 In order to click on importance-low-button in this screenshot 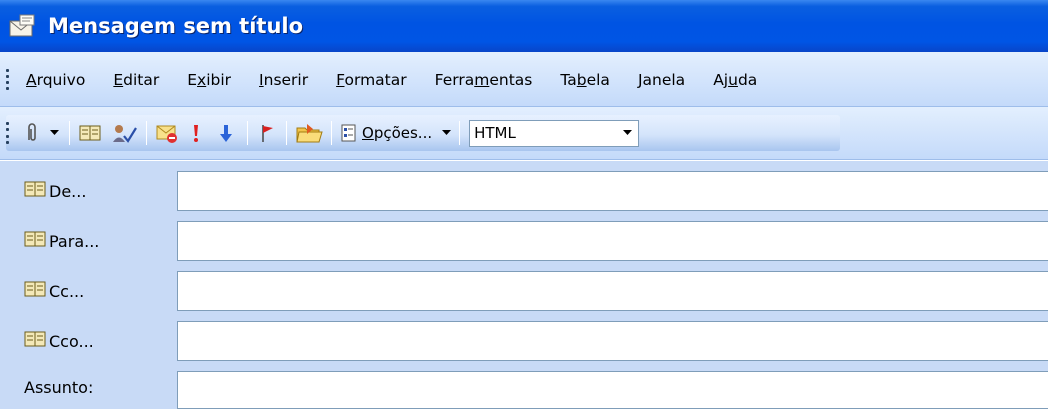, I will do `click(226, 133)`.